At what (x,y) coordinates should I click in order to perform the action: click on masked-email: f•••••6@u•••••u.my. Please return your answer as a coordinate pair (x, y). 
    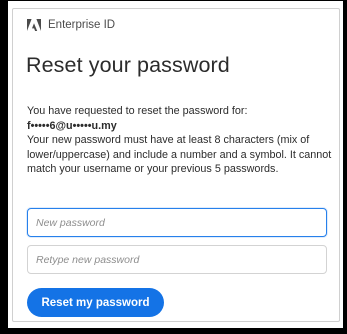
    Looking at the image, I should click on (72, 125).